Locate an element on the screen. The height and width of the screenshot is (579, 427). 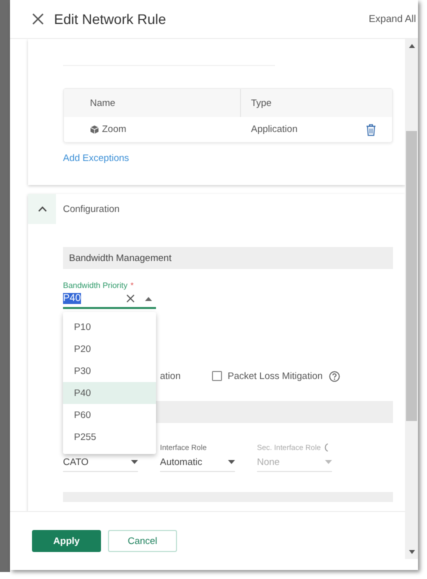
cancel-button: Cancel is located at coordinates (142, 541).